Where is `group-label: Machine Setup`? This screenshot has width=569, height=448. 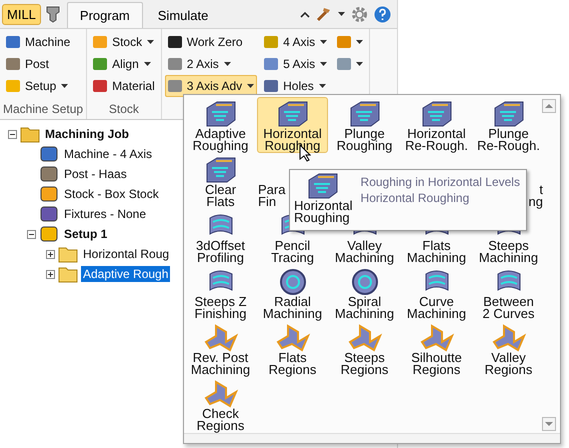
group-label: Machine Setup is located at coordinates (43, 109).